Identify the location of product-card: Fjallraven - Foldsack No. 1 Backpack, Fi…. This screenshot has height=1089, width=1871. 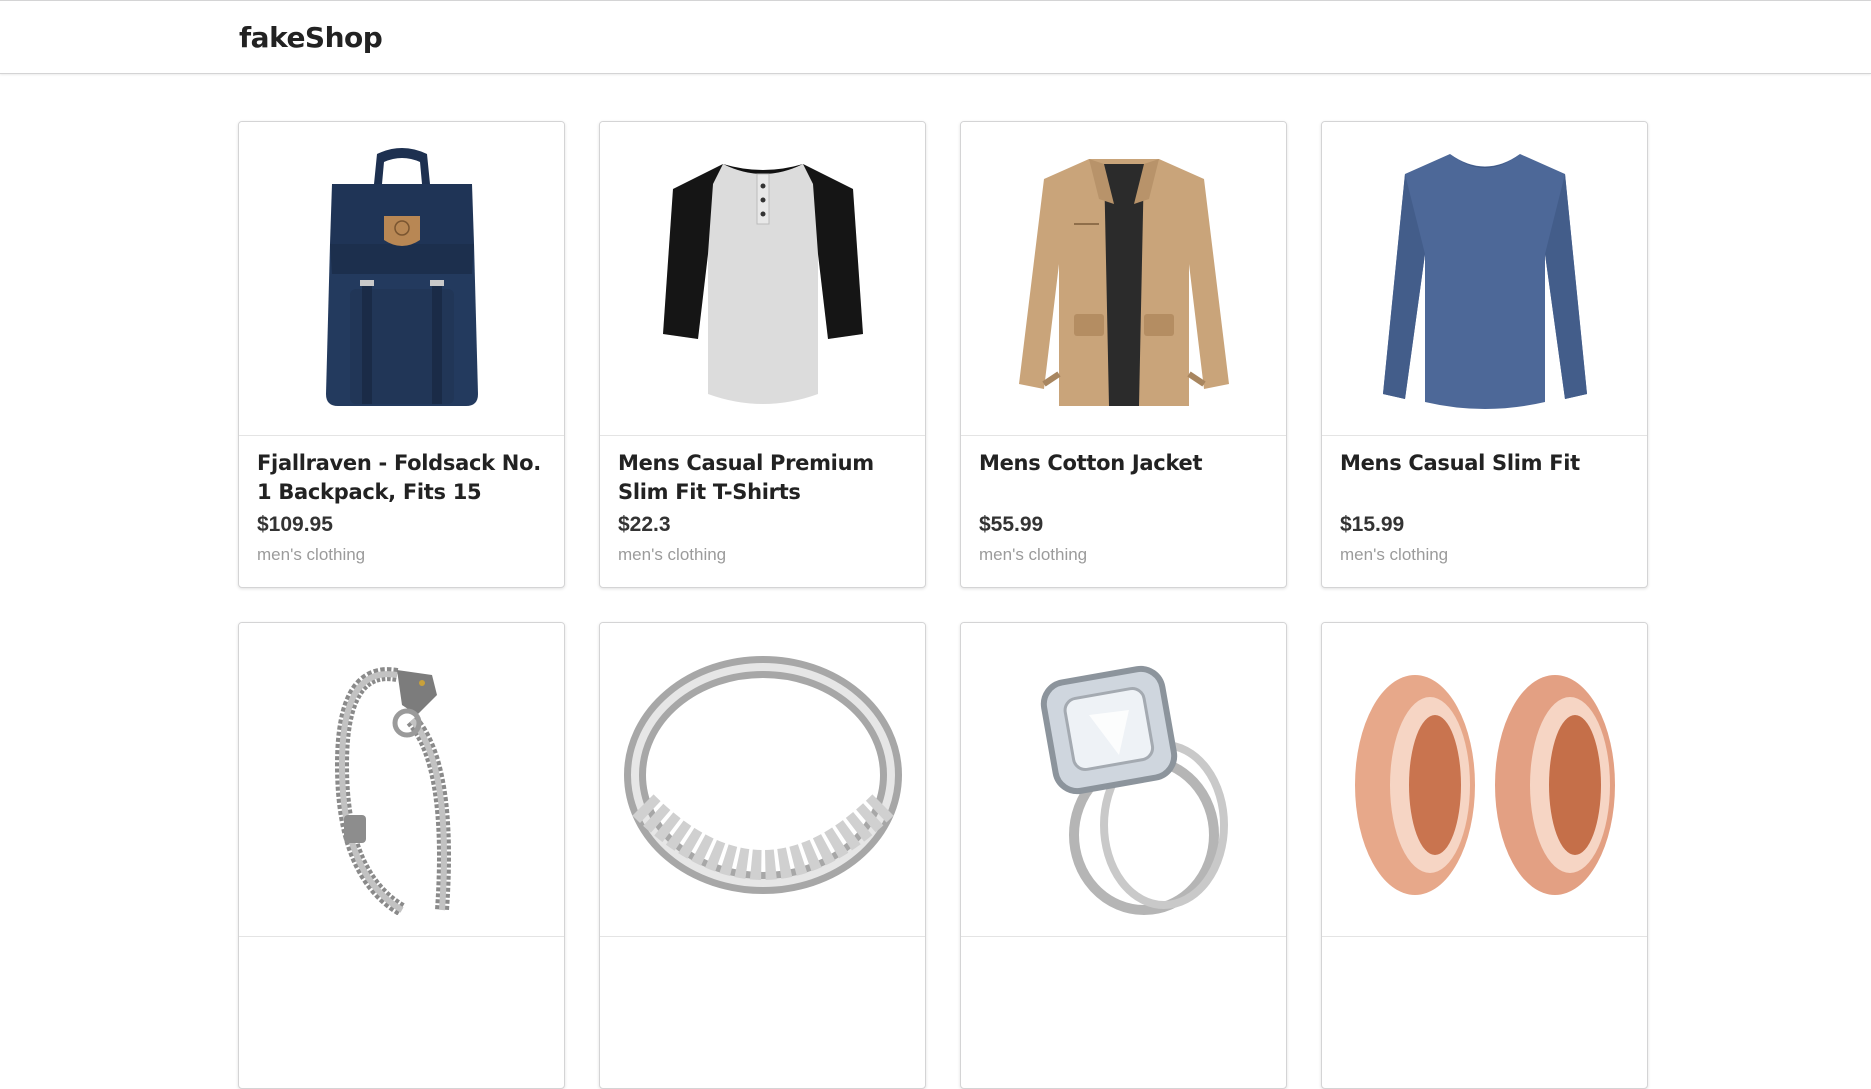
(401, 354).